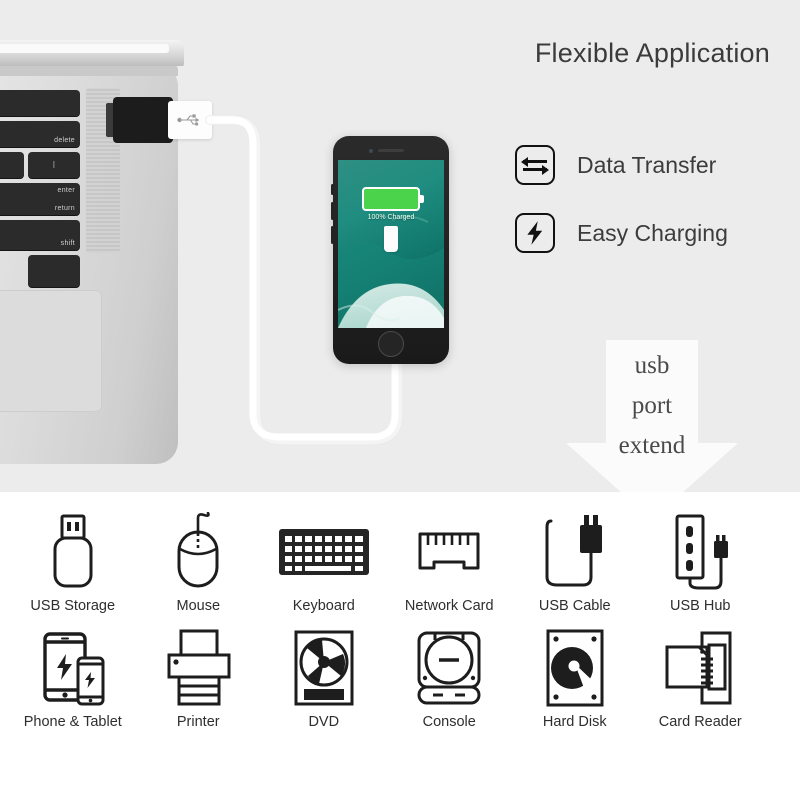 This screenshot has height=800, width=800. Describe the element at coordinates (324, 668) in the screenshot. I see `dvd-drive-icon` at that location.